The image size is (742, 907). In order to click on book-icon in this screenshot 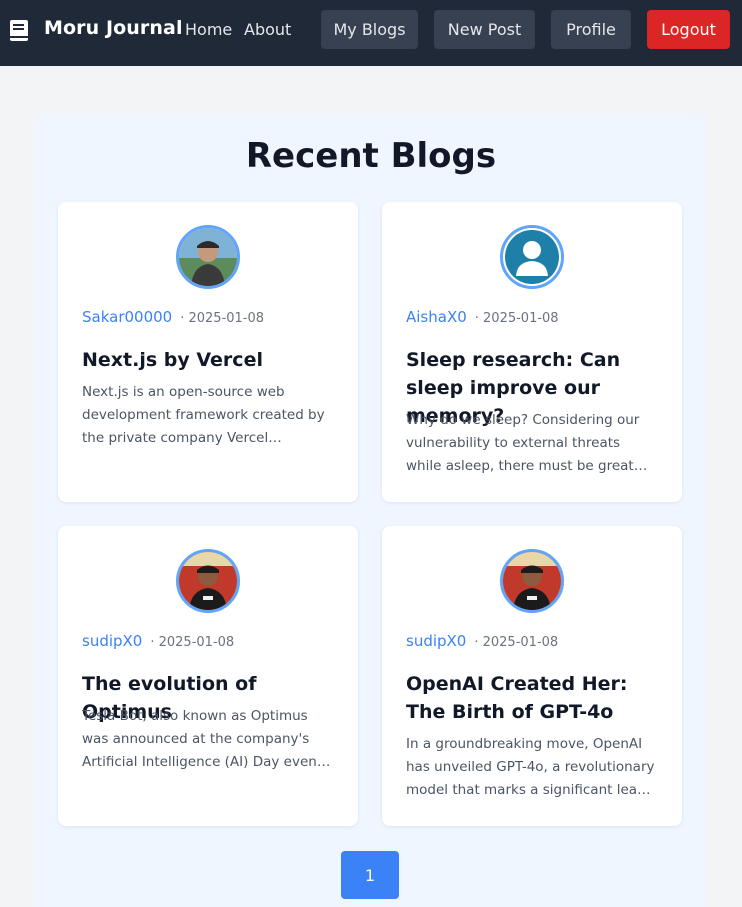, I will do `click(19, 30)`.